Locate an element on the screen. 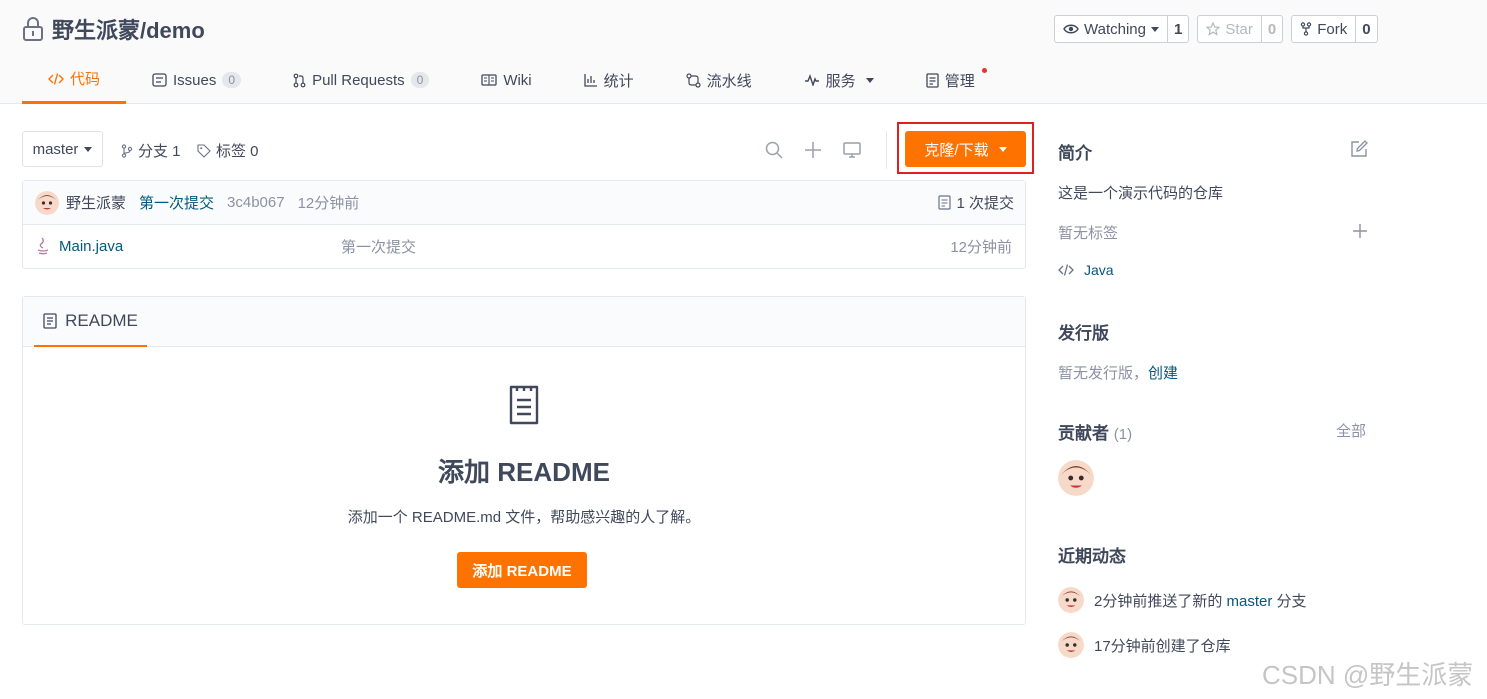 This screenshot has height=699, width=1487. pr-count-badge: 0 is located at coordinates (420, 80).